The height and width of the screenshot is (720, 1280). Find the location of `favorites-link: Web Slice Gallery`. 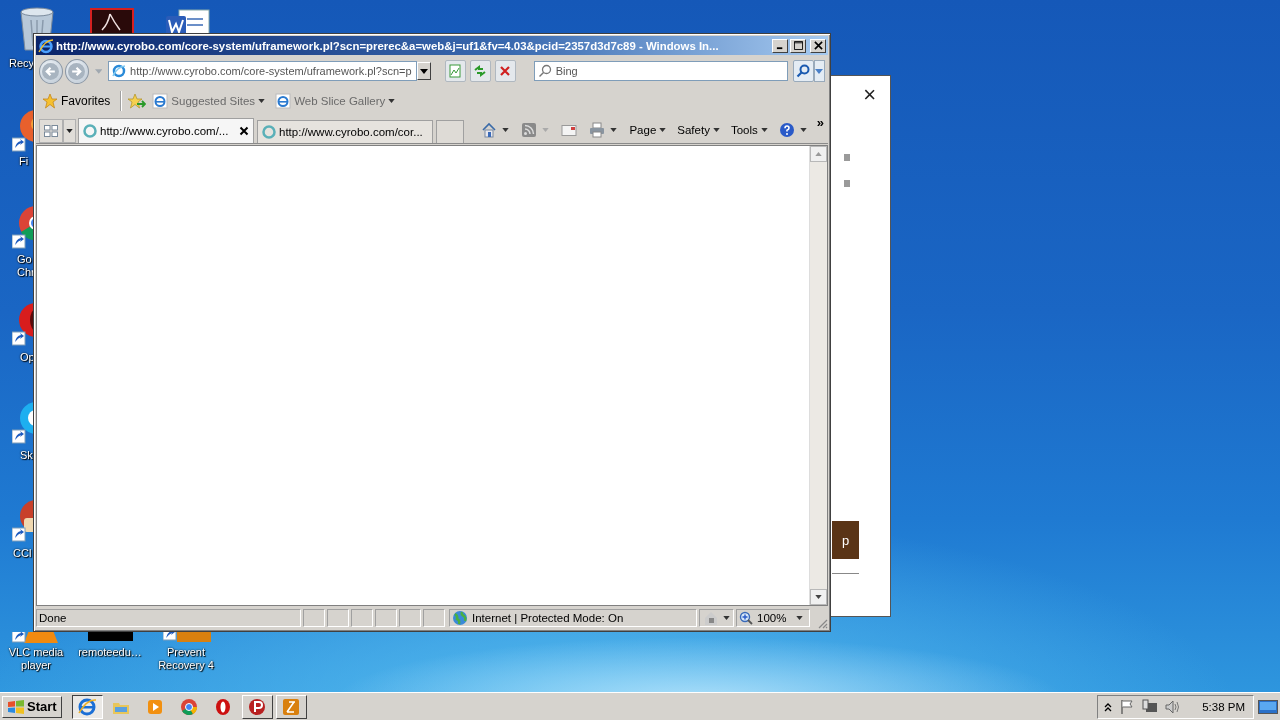

favorites-link: Web Slice Gallery is located at coordinates (335, 101).